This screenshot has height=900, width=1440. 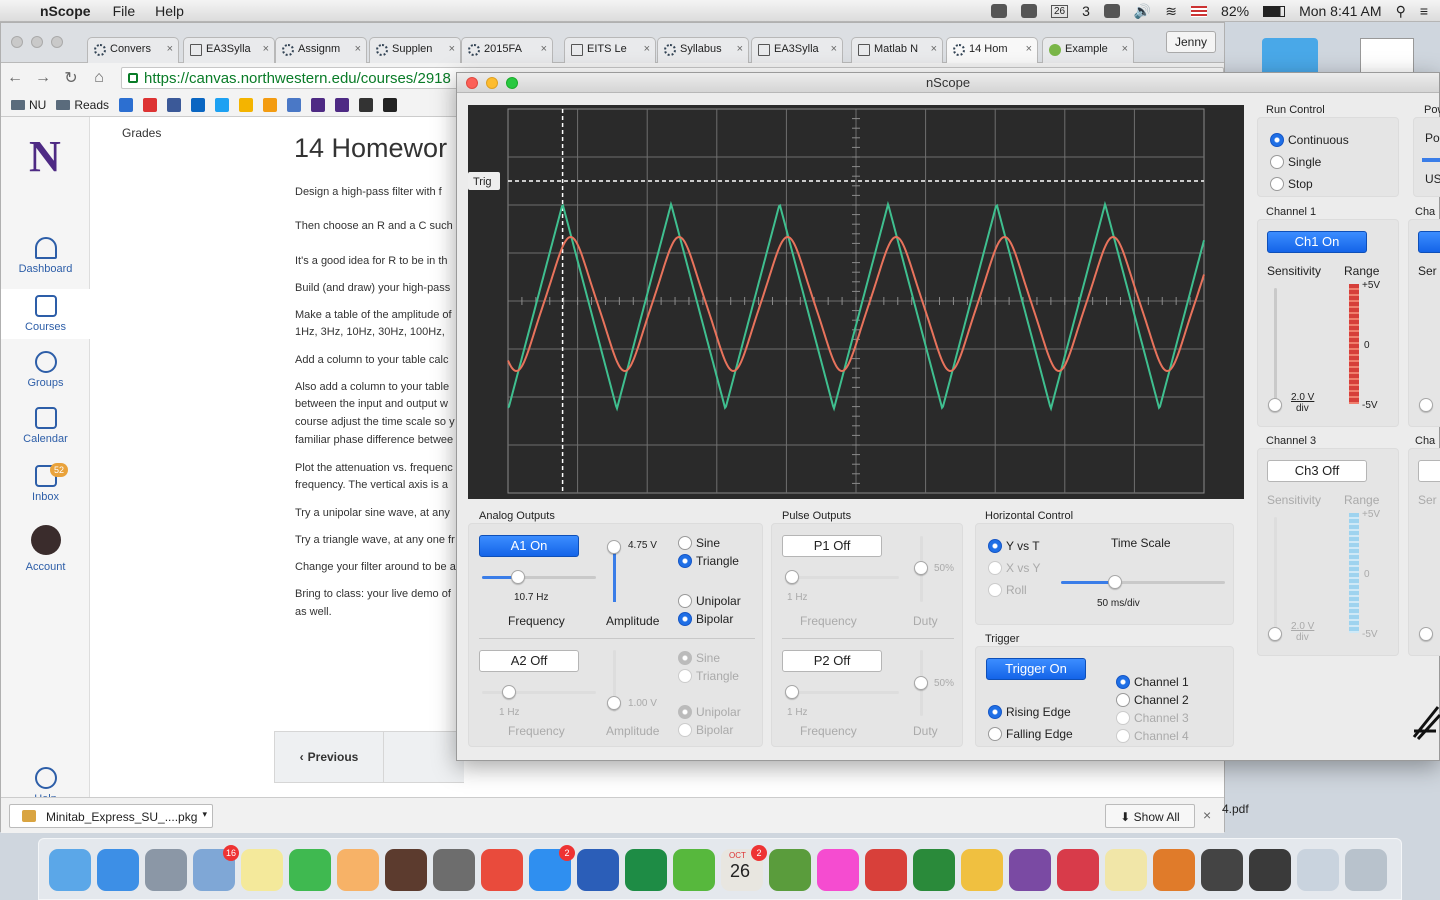 I want to click on drive-icon, so click(x=246, y=104).